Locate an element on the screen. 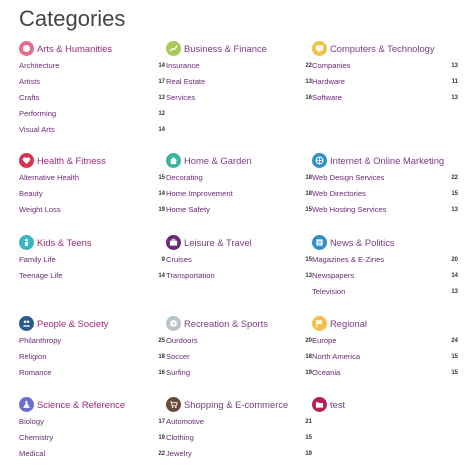 The width and height of the screenshot is (474, 474). subcategory-item: Surfing 19 is located at coordinates (239, 373).